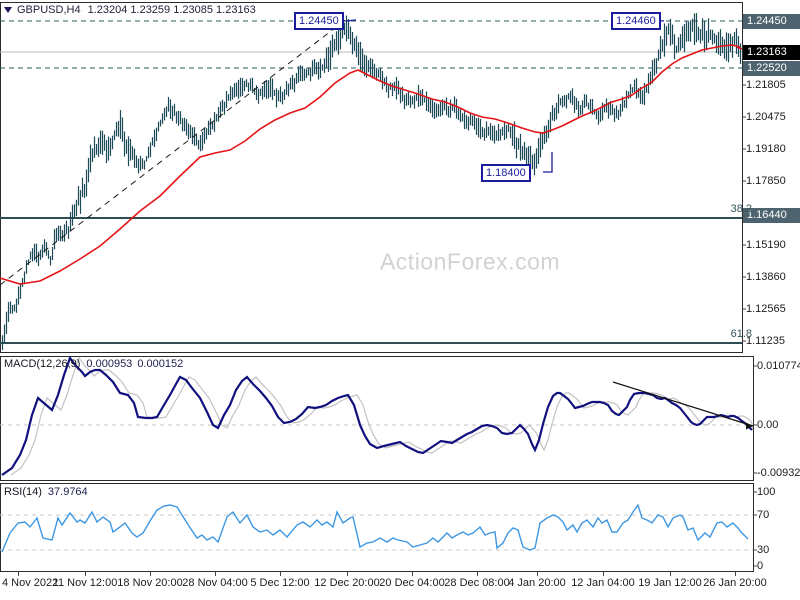  Describe the element at coordinates (778, 366) in the screenshot. I see `macd-tick-label: 0.010774` at that location.